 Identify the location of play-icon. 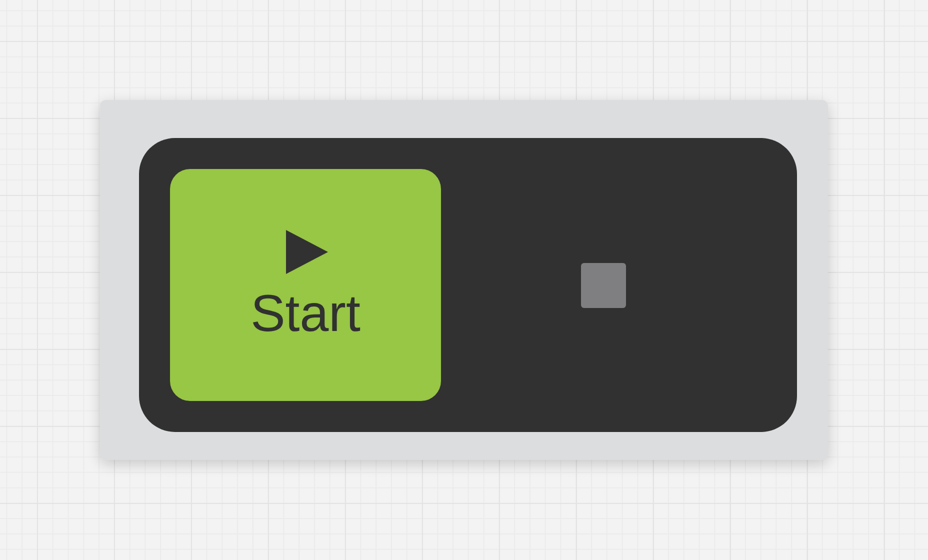
(306, 252).